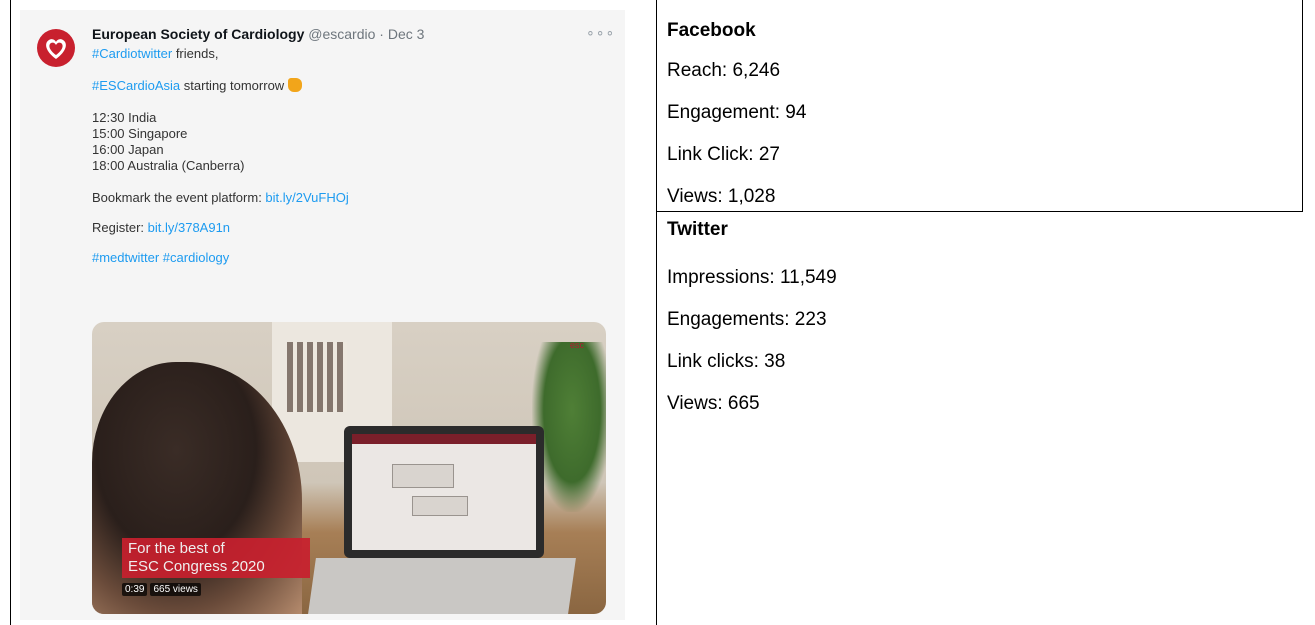 Image resolution: width=1315 pixels, height=625 pixels. I want to click on esc-heart-logo-icon, so click(56, 48).